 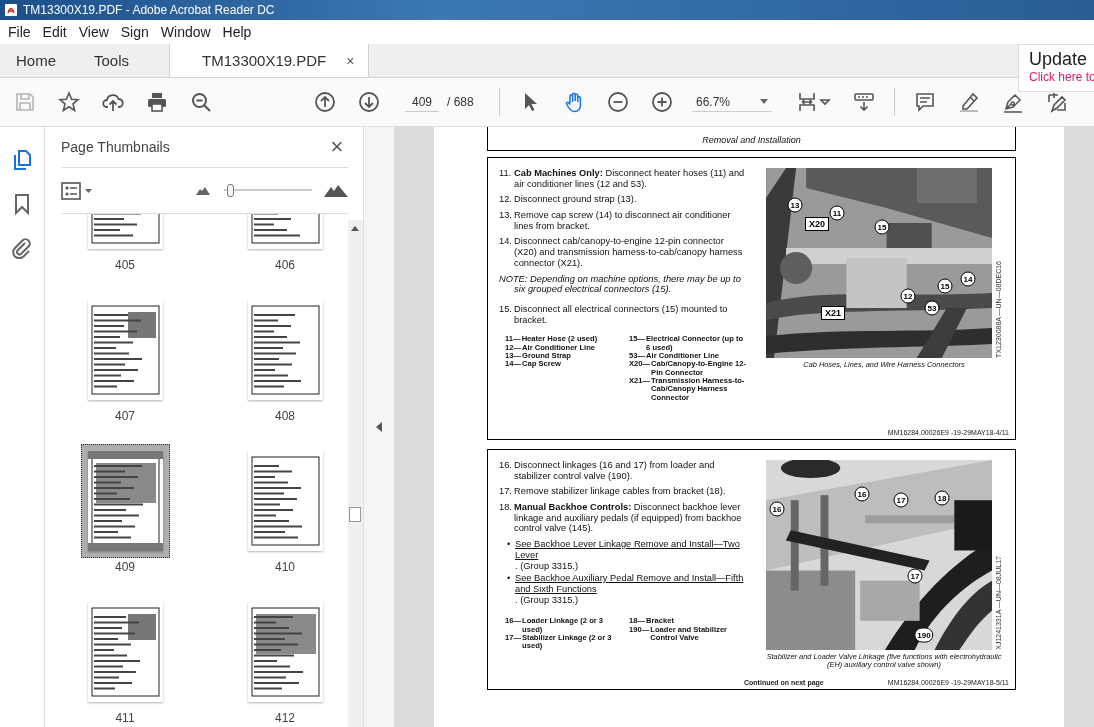 What do you see at coordinates (355, 228) in the screenshot?
I see `scroll-up-icon` at bounding box center [355, 228].